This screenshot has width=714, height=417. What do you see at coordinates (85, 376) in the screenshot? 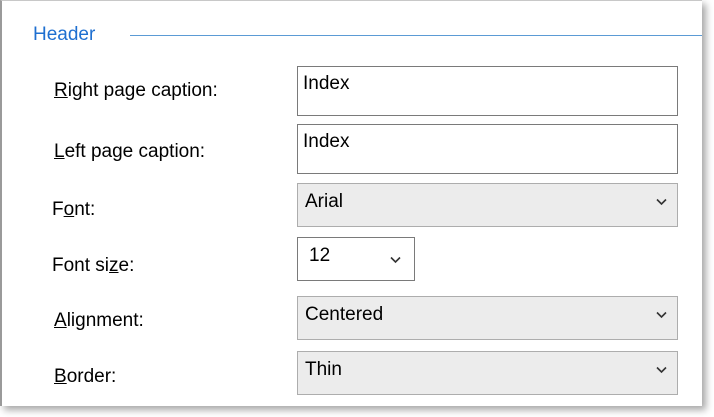
I see `border-label: Border:` at bounding box center [85, 376].